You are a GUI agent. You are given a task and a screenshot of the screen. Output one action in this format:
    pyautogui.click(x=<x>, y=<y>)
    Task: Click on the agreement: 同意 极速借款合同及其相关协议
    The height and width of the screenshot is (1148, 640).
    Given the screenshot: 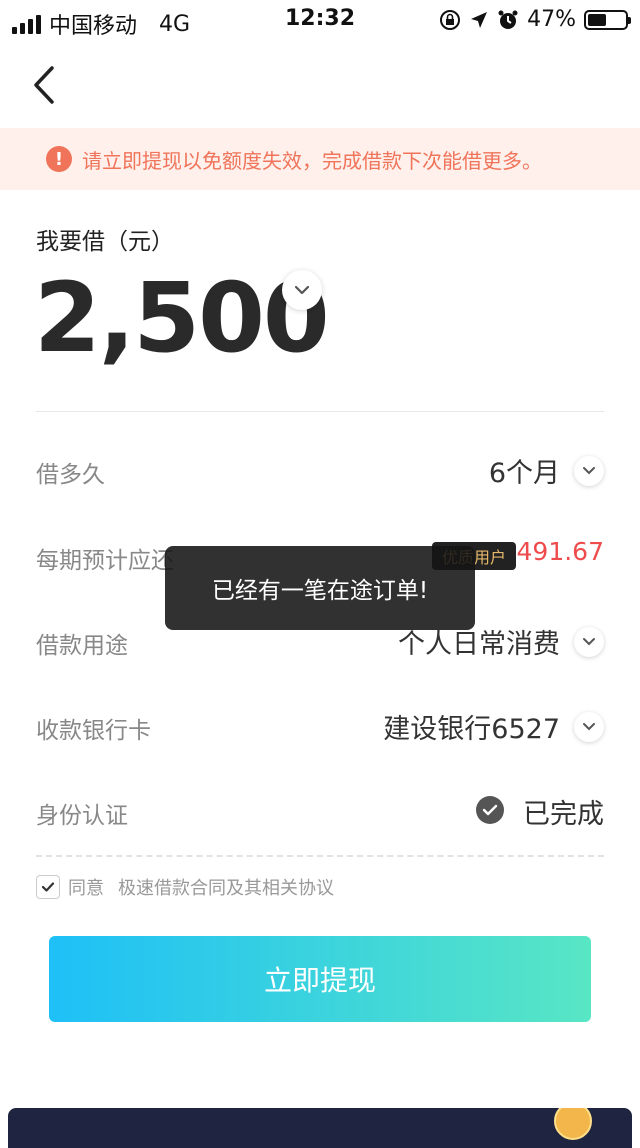 What is the action you would take?
    pyautogui.click(x=185, y=887)
    